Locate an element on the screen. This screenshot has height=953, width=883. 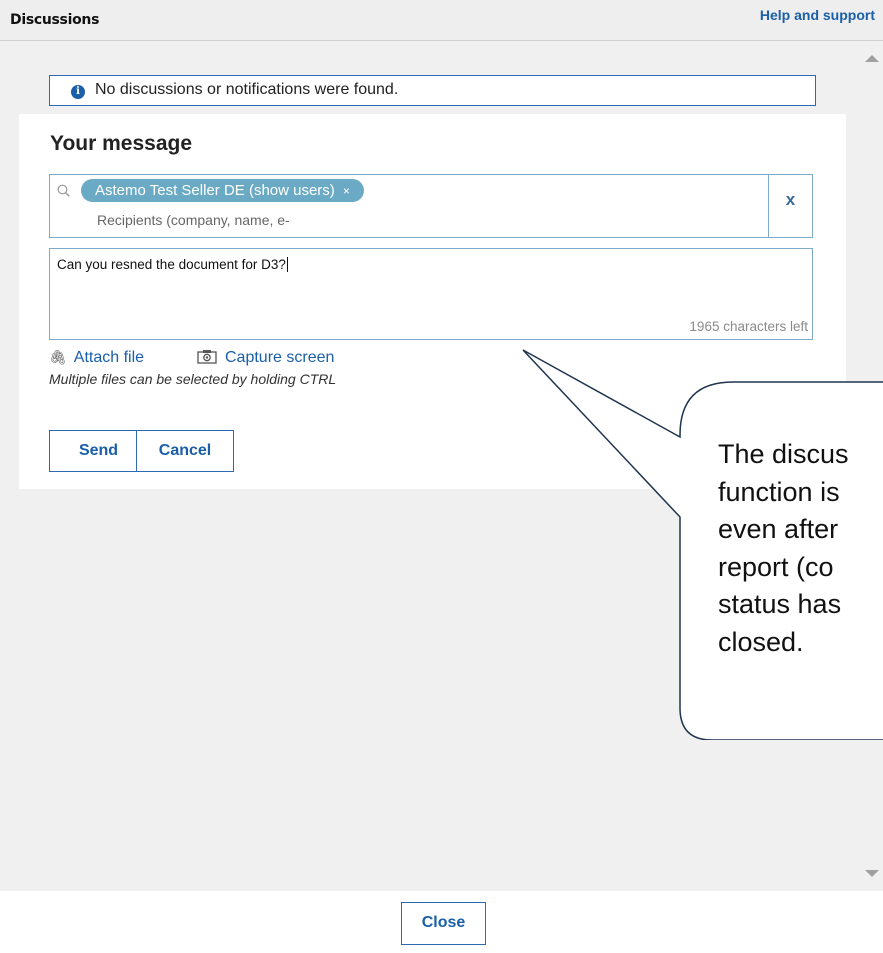
recipient-chip: Astemo Test Seller DE (show users) × is located at coordinates (222, 190).